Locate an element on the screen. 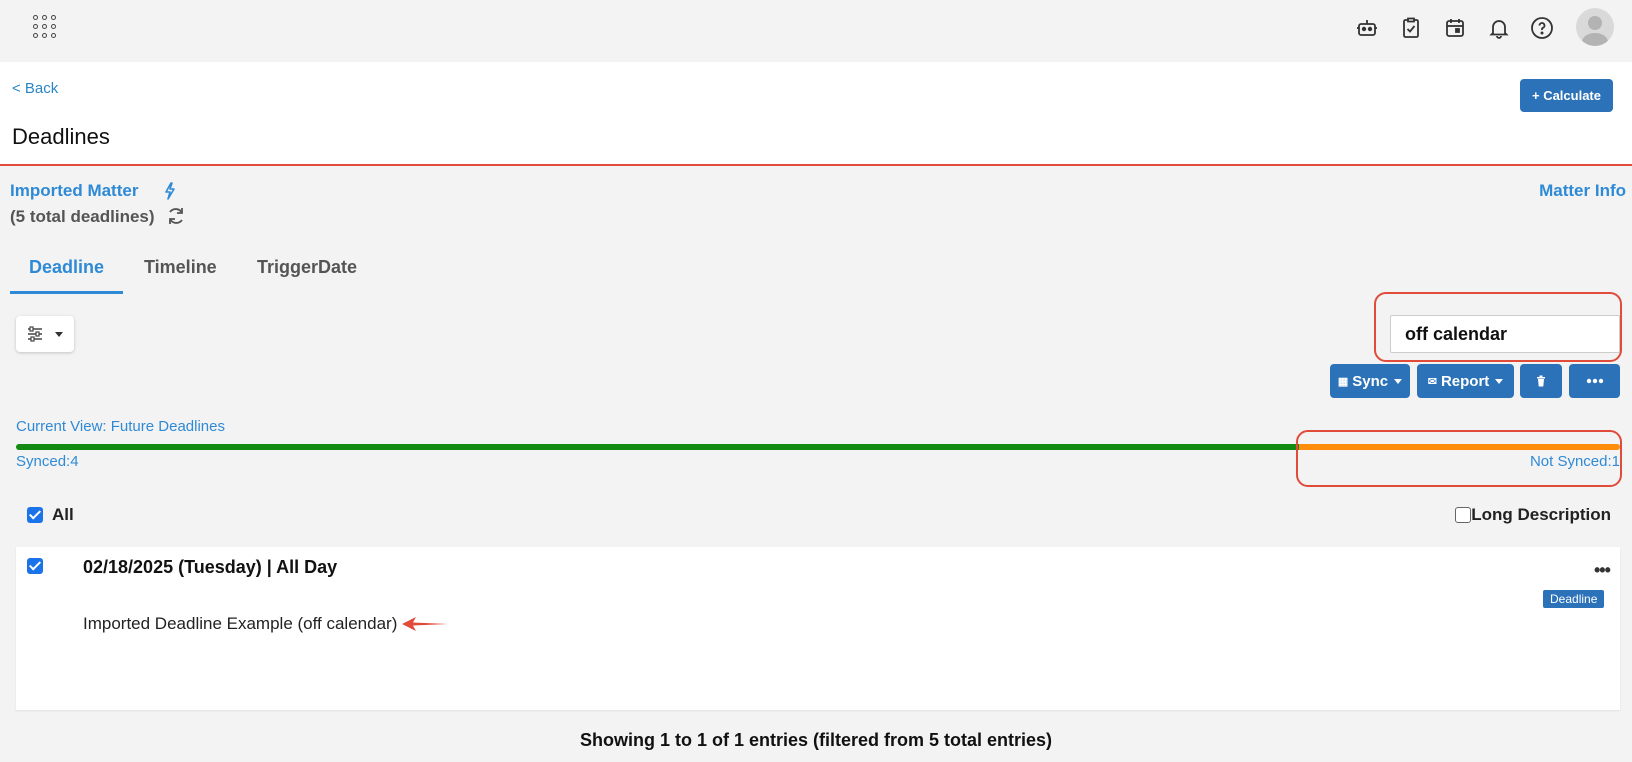 The image size is (1632, 762). calculate-button: + Calculate is located at coordinates (1566, 95).